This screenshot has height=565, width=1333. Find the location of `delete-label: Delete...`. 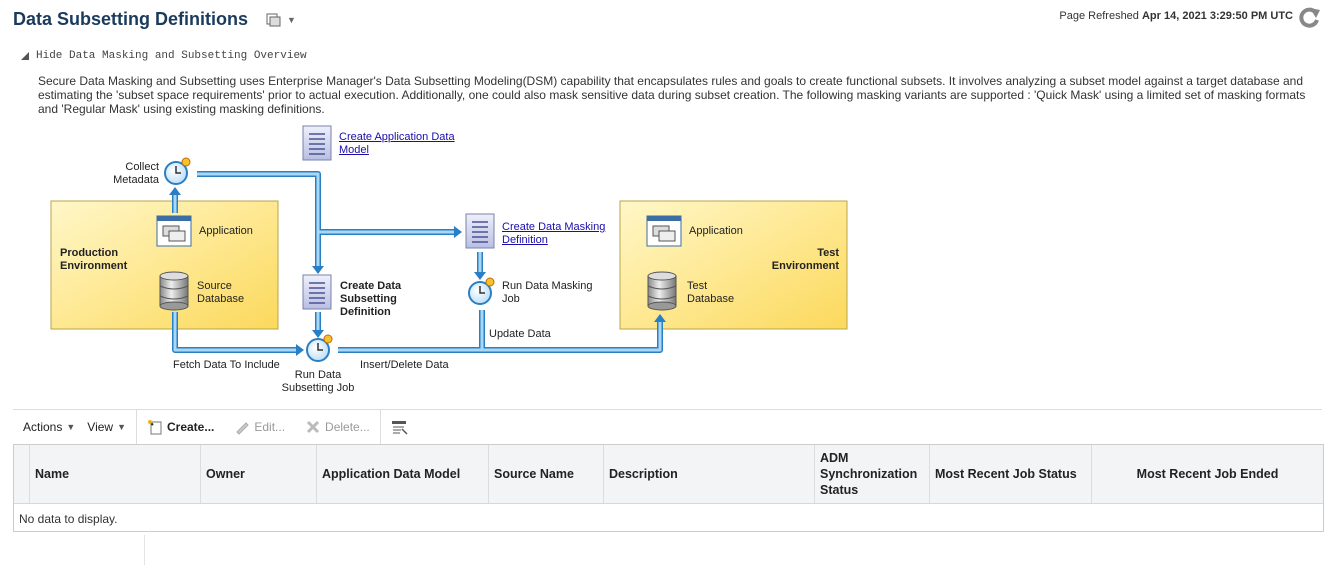

delete-label: Delete... is located at coordinates (347, 427).